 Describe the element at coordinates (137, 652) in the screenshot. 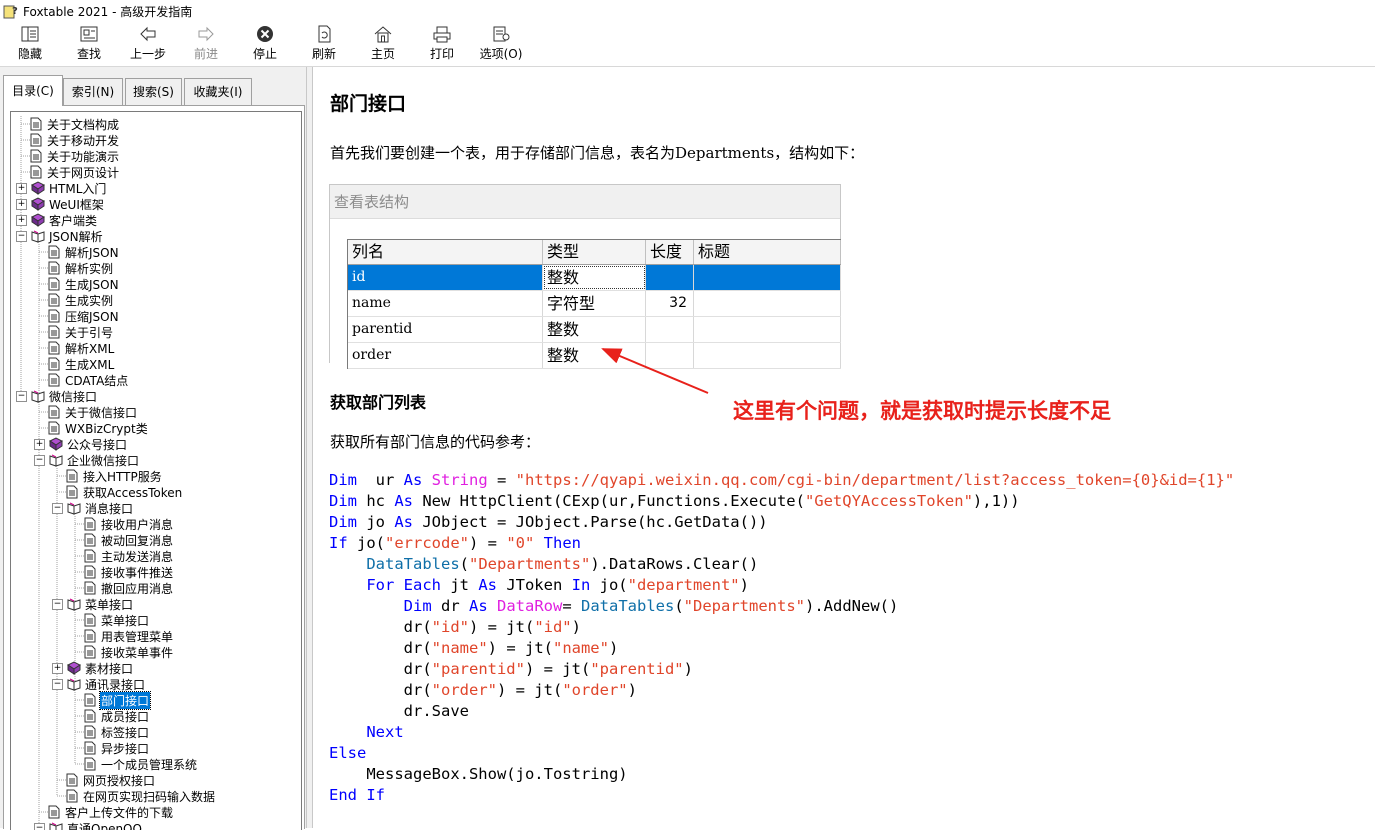

I see `tree-item-label: 接收菜单事件` at that location.